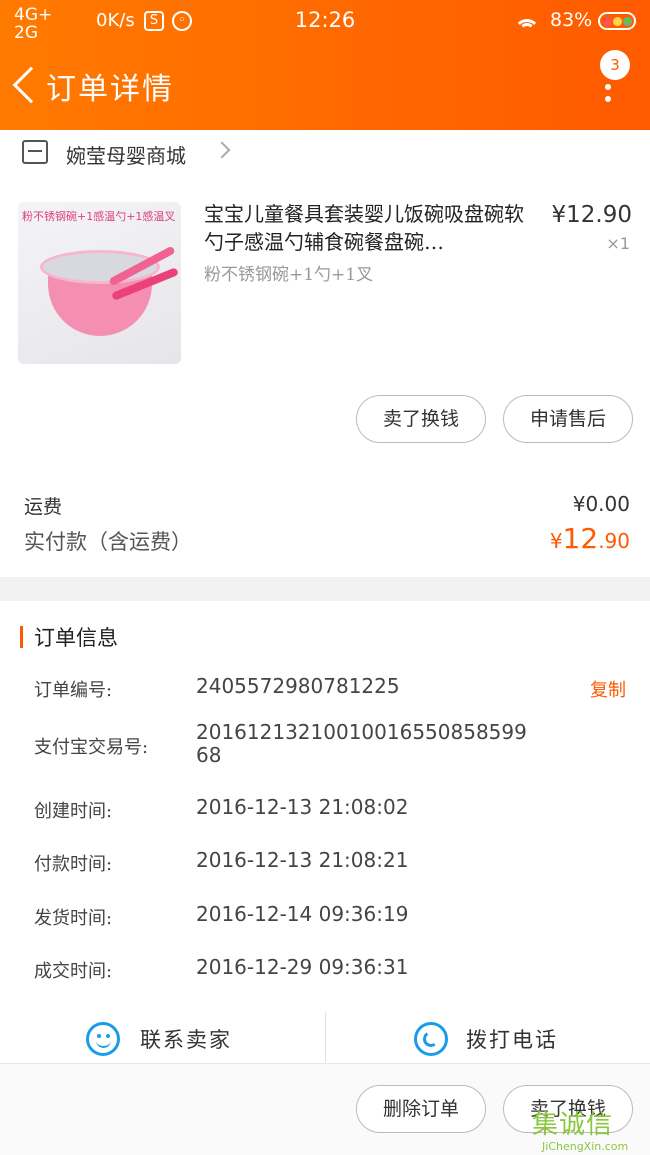 The image size is (650, 1155). What do you see at coordinates (615, 65) in the screenshot?
I see `notification-badge: 3` at bounding box center [615, 65].